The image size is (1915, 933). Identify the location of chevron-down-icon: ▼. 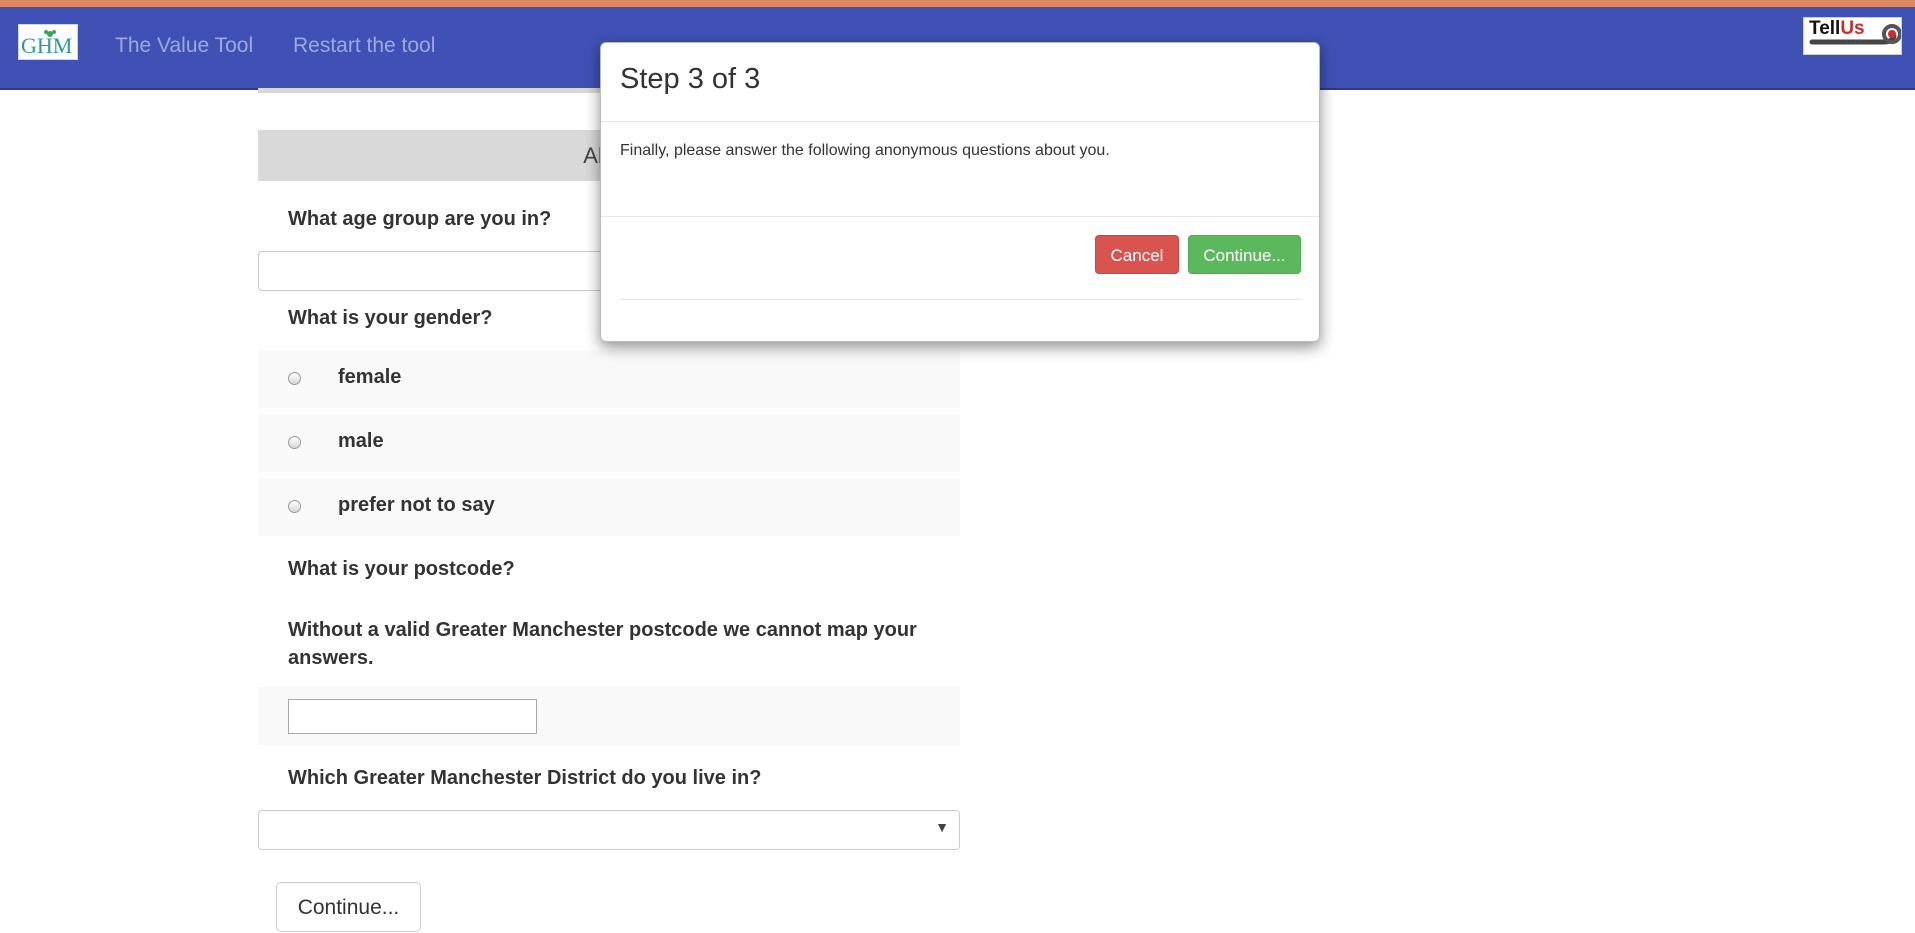
(942, 827).